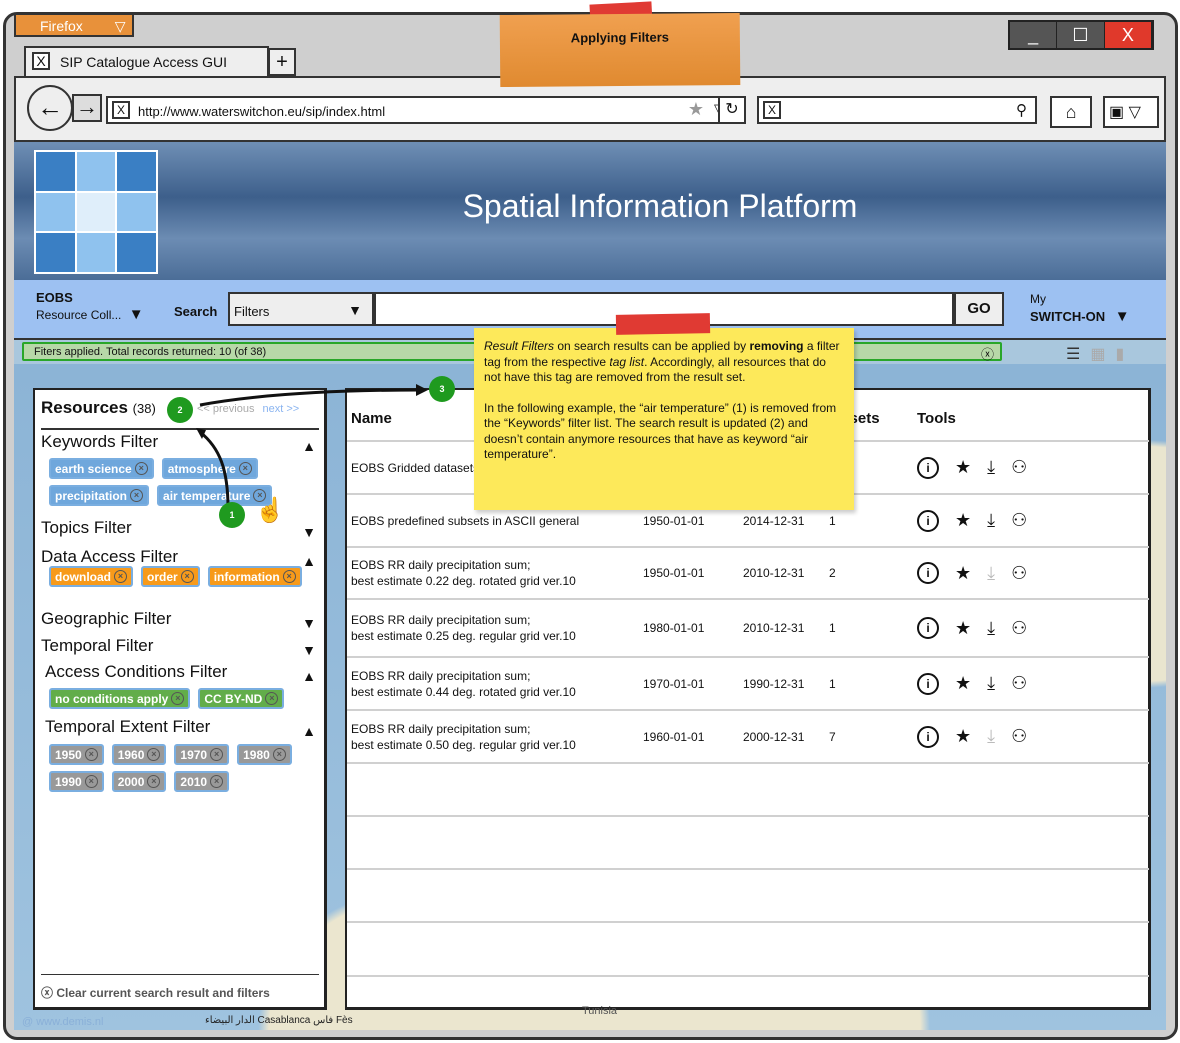 This screenshot has width=1180, height=1043. I want to click on map-country-label: Tunisia, so click(600, 1011).